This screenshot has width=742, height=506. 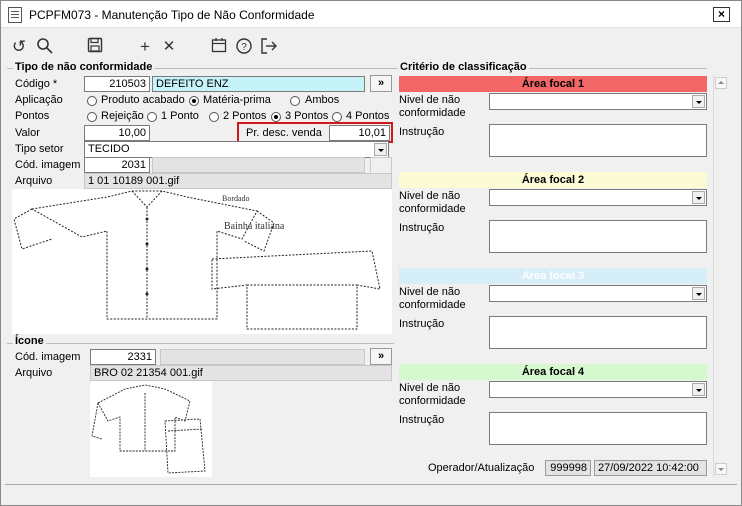 What do you see at coordinates (45, 47) in the screenshot?
I see `search-icon` at bounding box center [45, 47].